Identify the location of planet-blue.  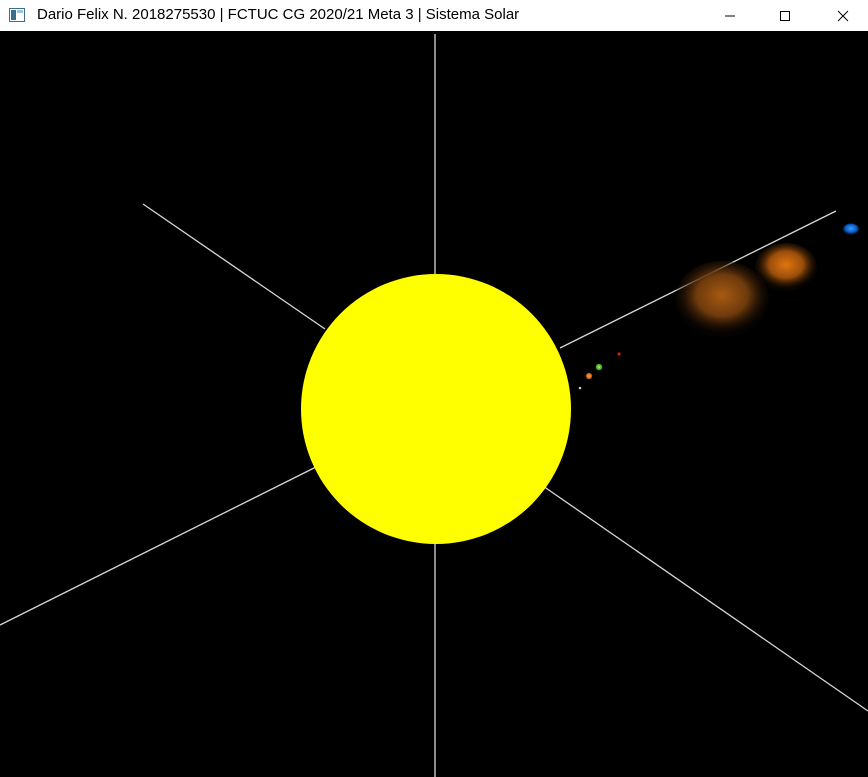
(851, 229).